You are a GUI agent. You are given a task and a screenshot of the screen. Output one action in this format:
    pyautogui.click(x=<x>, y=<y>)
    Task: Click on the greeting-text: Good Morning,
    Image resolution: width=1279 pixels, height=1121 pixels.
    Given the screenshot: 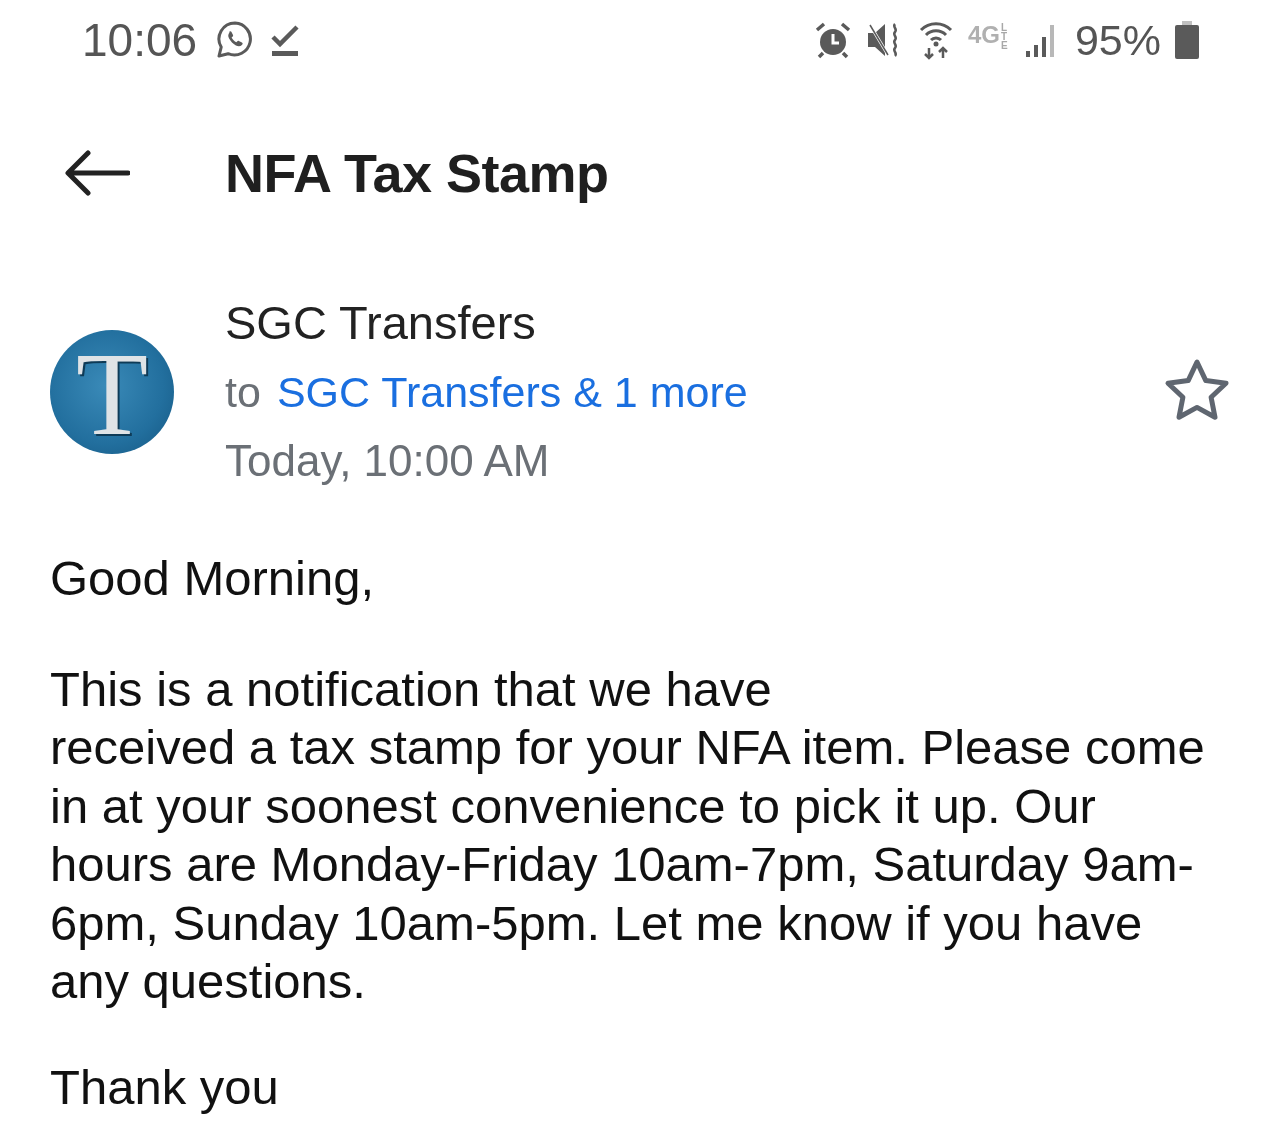 What is the action you would take?
    pyautogui.click(x=212, y=578)
    